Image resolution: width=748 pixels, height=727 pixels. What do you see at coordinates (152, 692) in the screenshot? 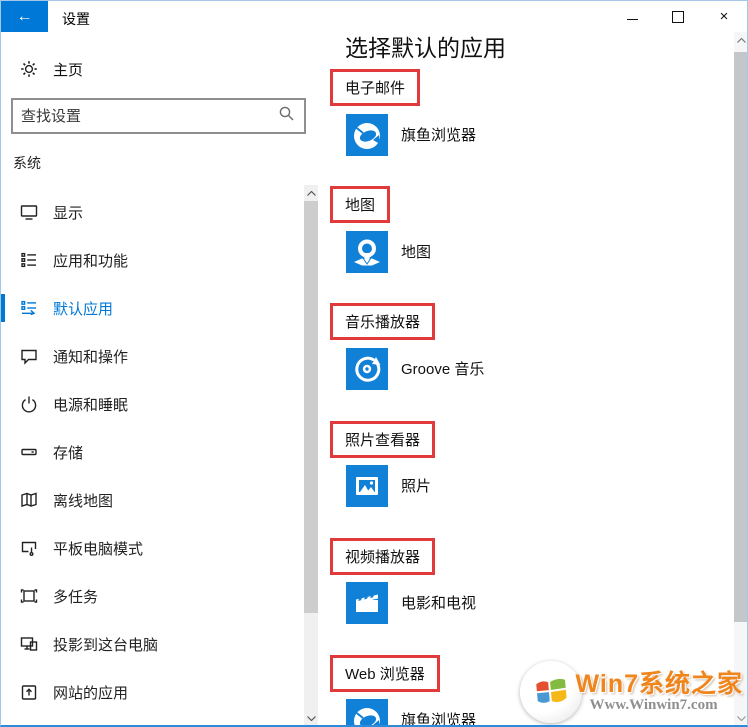
I see `sidebar-item-apps-for-websites: 网站的应用` at bounding box center [152, 692].